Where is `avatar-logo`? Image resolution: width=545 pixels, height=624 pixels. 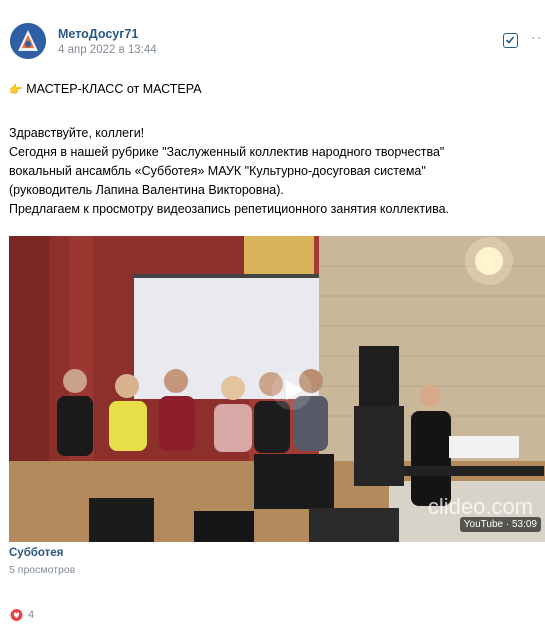
avatar-logo is located at coordinates (28, 41).